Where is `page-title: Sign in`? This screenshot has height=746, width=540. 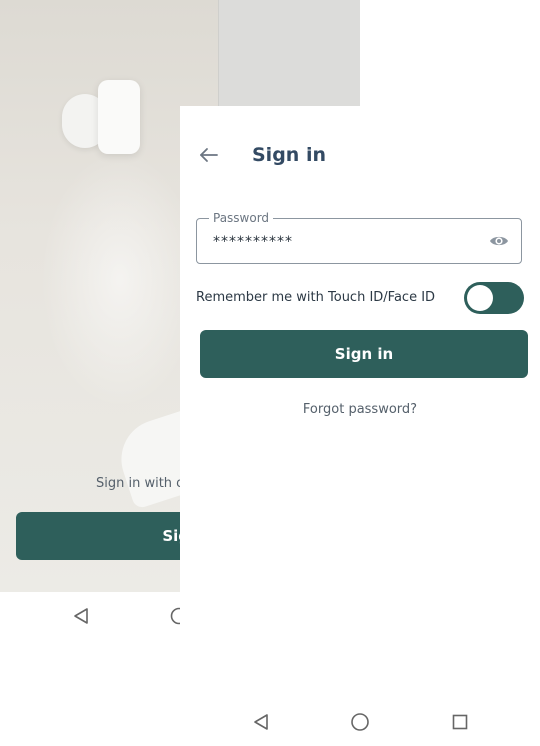 page-title: Sign in is located at coordinates (289, 155).